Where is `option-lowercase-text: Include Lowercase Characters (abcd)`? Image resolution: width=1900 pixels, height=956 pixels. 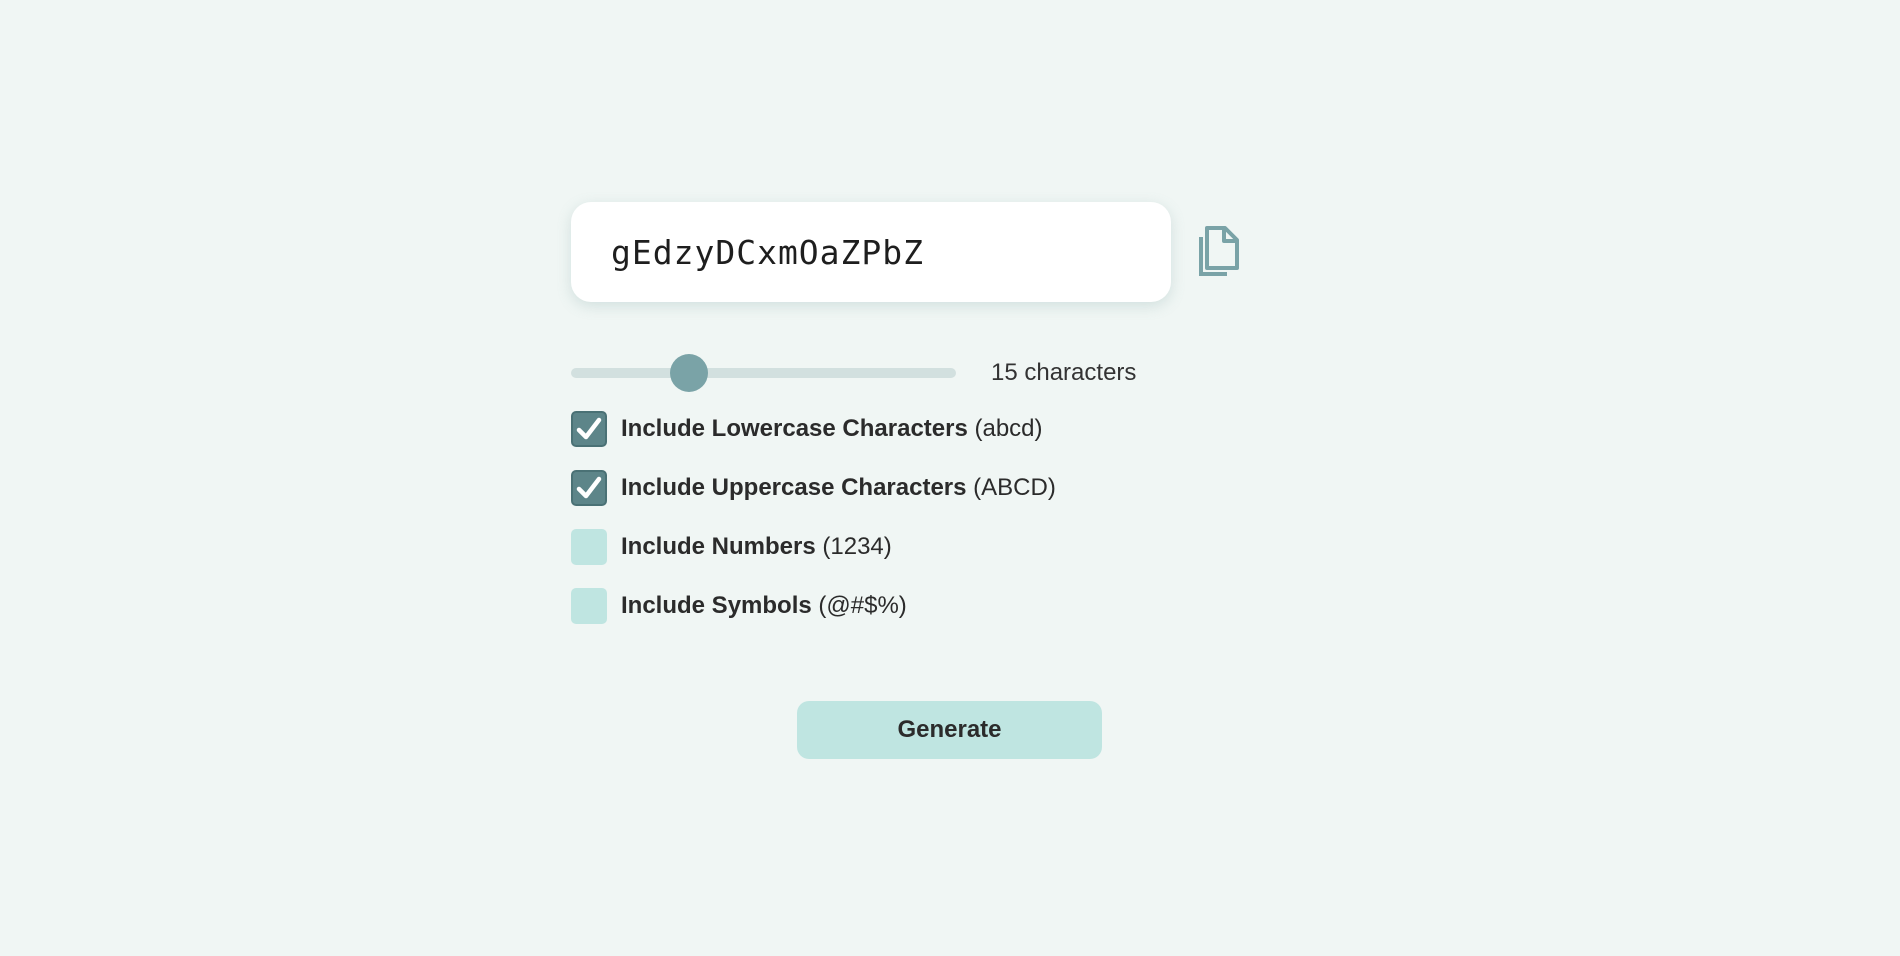 option-lowercase-text: Include Lowercase Characters (abcd) is located at coordinates (832, 429).